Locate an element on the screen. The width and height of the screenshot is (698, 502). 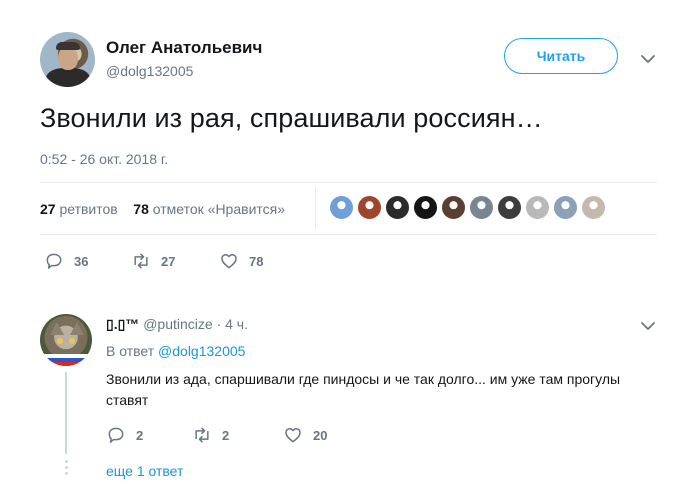
like-action: 78 is located at coordinates (241, 261).